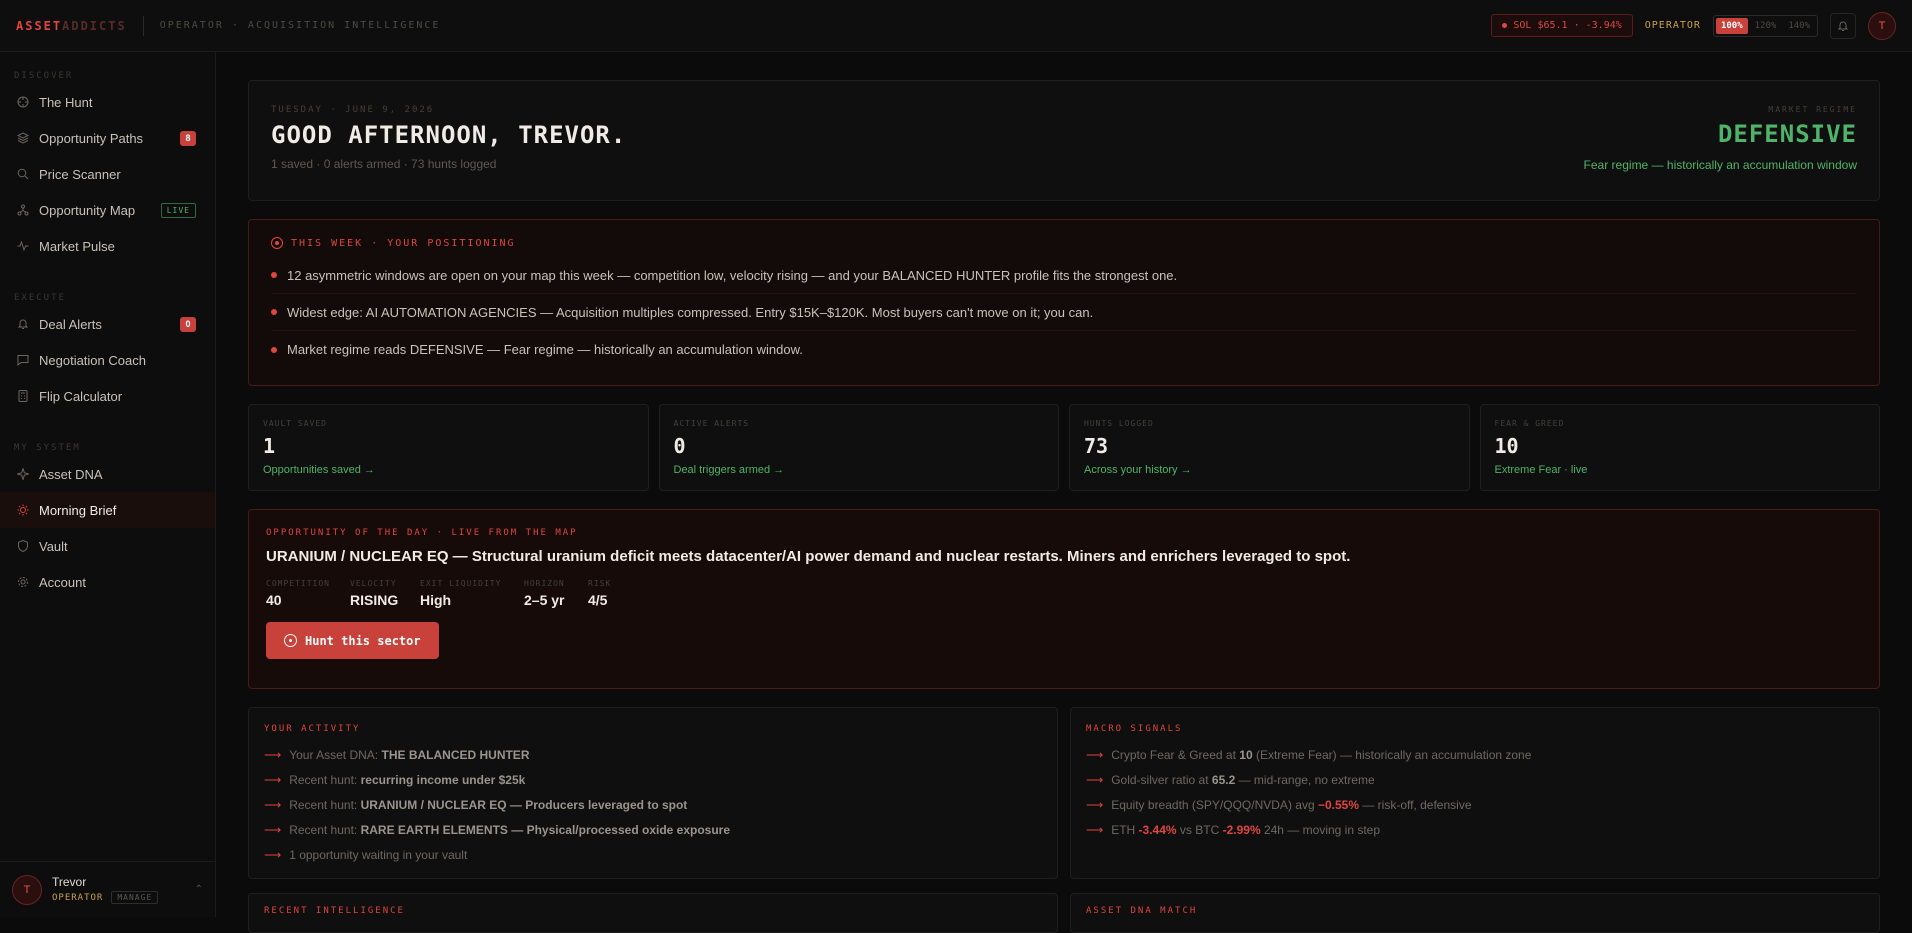 The image size is (1912, 933). What do you see at coordinates (47, 448) in the screenshot?
I see `section-label-my-system: MY SYSTEM` at bounding box center [47, 448].